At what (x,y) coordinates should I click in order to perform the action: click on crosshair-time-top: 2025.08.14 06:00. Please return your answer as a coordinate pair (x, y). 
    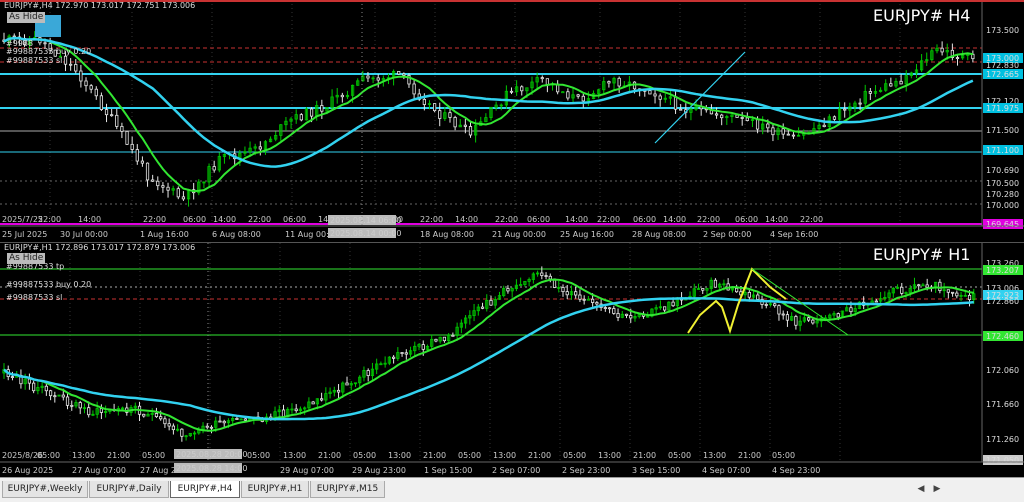
    Looking at the image, I should click on (365, 220).